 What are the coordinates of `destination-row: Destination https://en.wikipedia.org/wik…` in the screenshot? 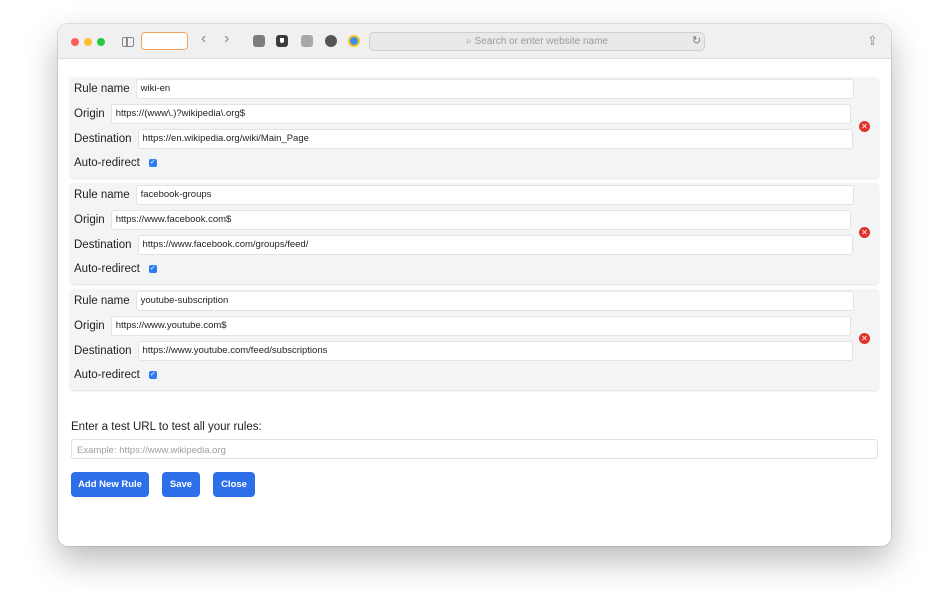 It's located at (463, 139).